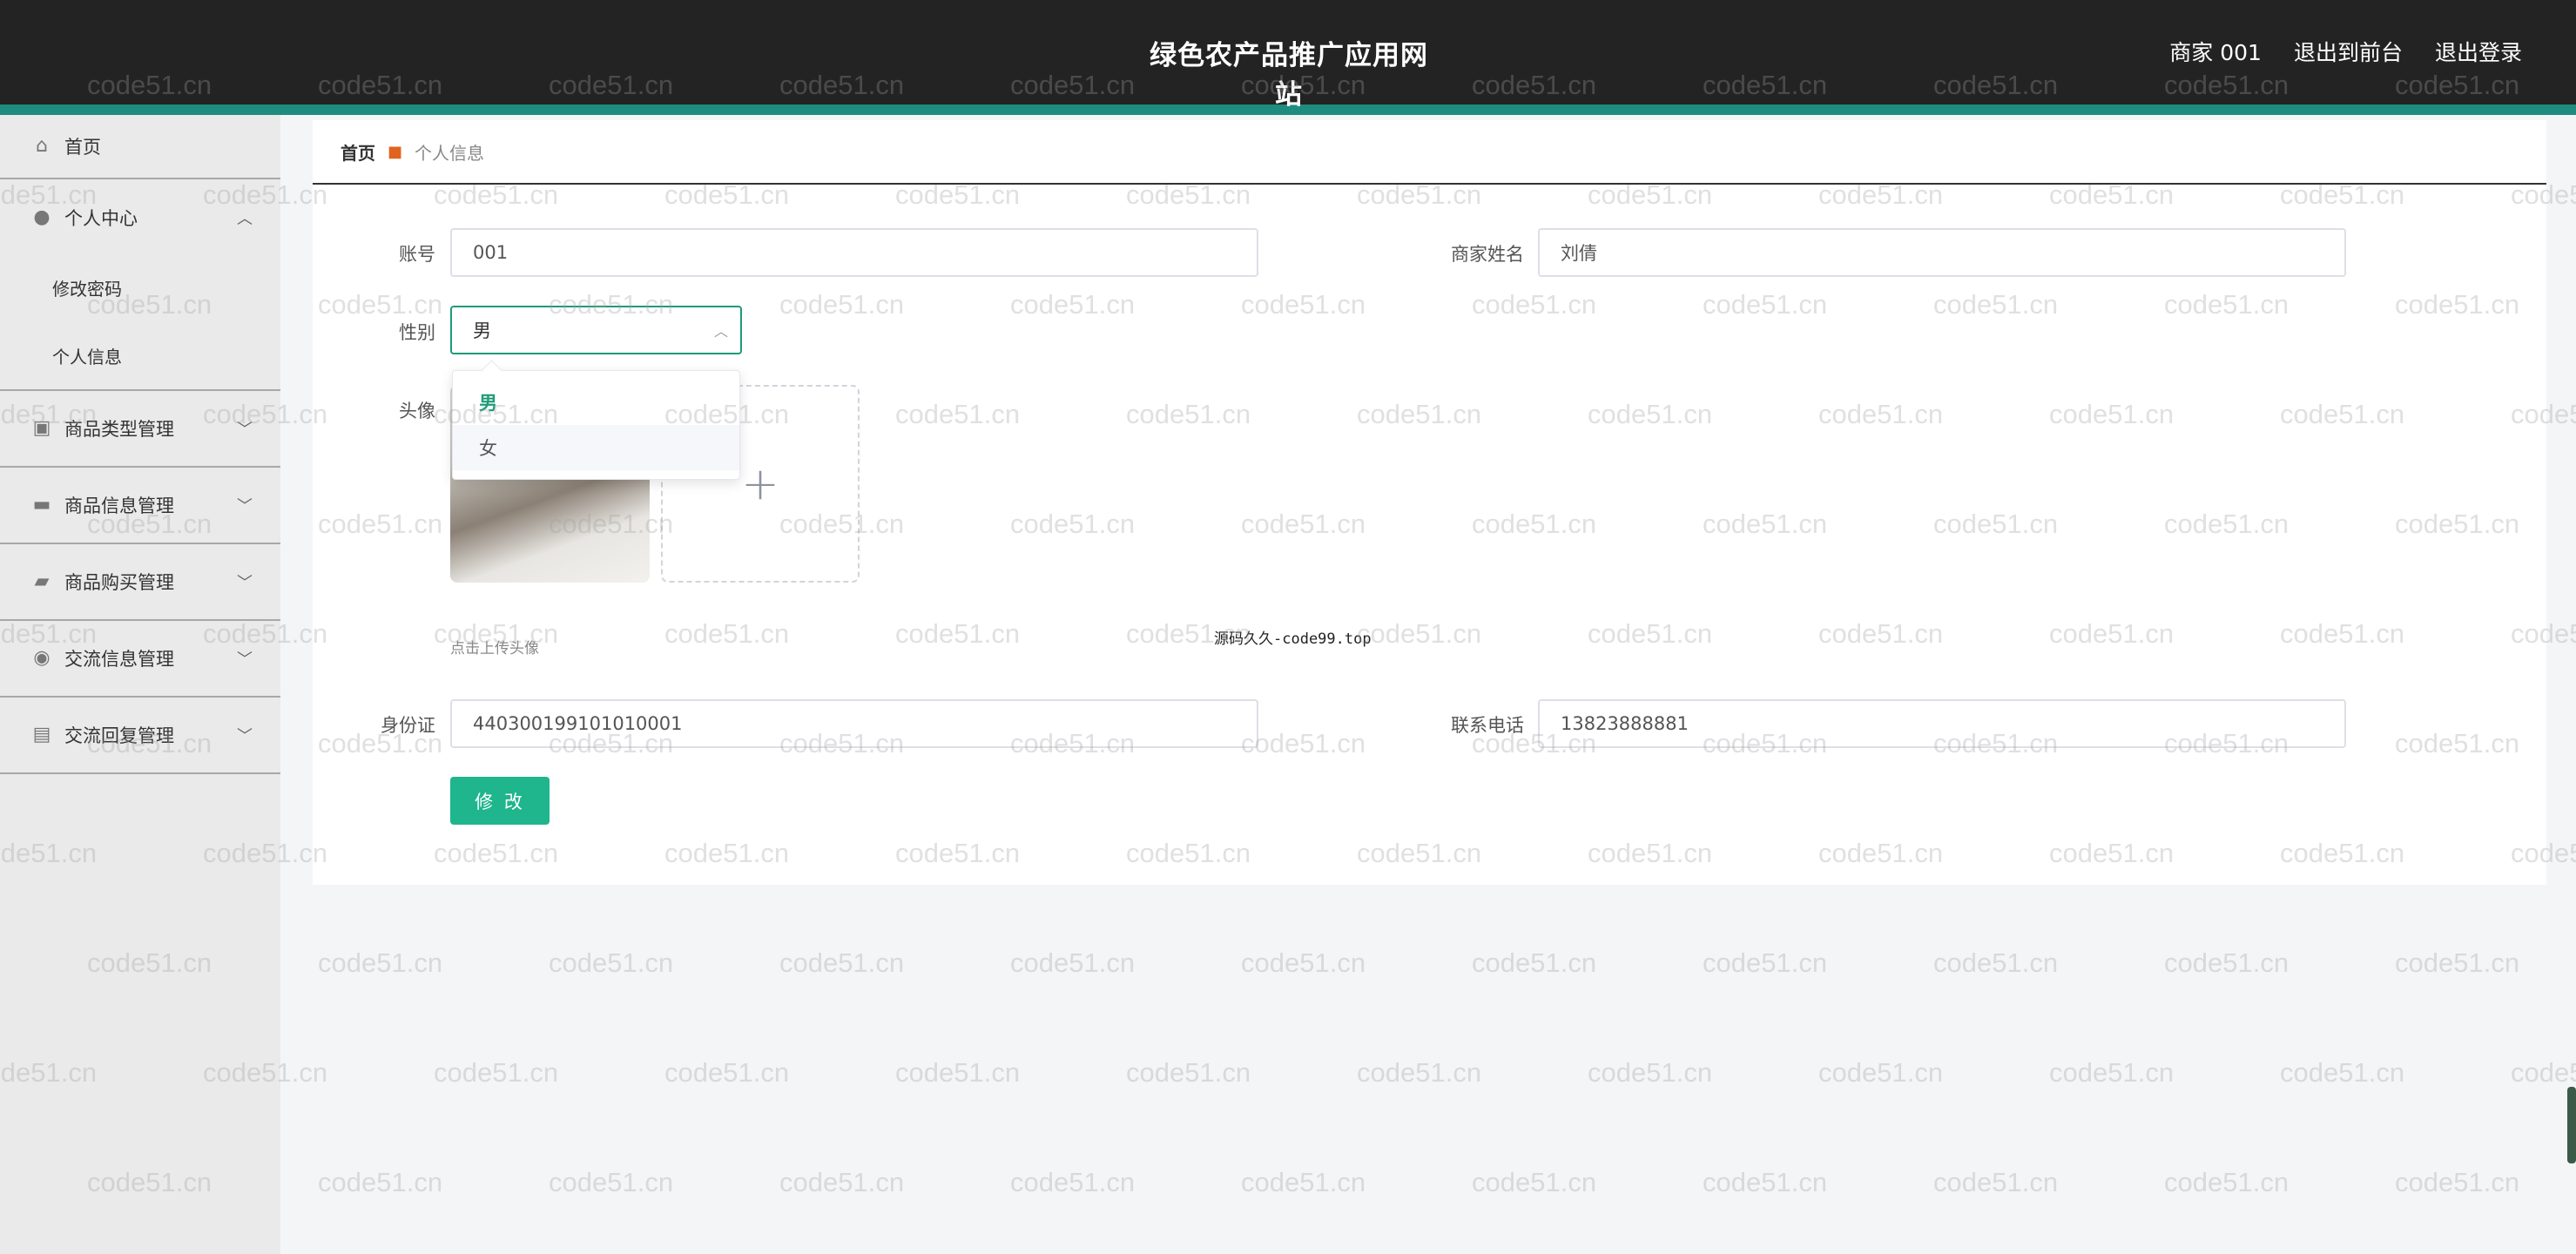 Image resolution: width=2576 pixels, height=1254 pixels. Describe the element at coordinates (119, 429) in the screenshot. I see `sidebar-item-label: 商品类型管理` at that location.